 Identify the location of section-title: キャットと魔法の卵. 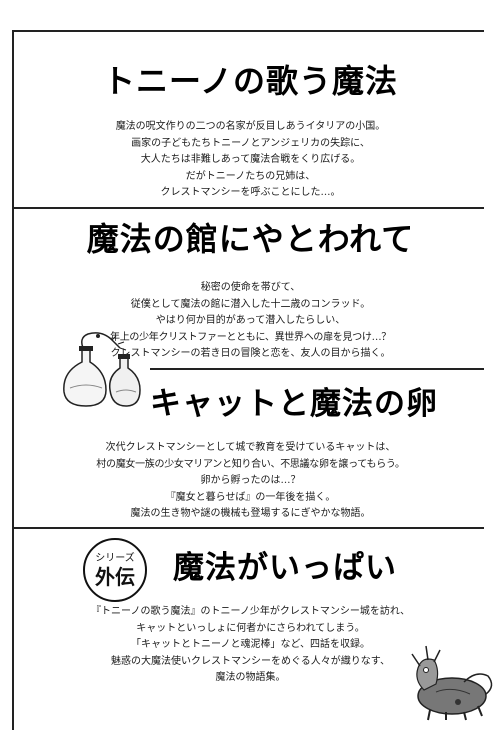
(294, 404).